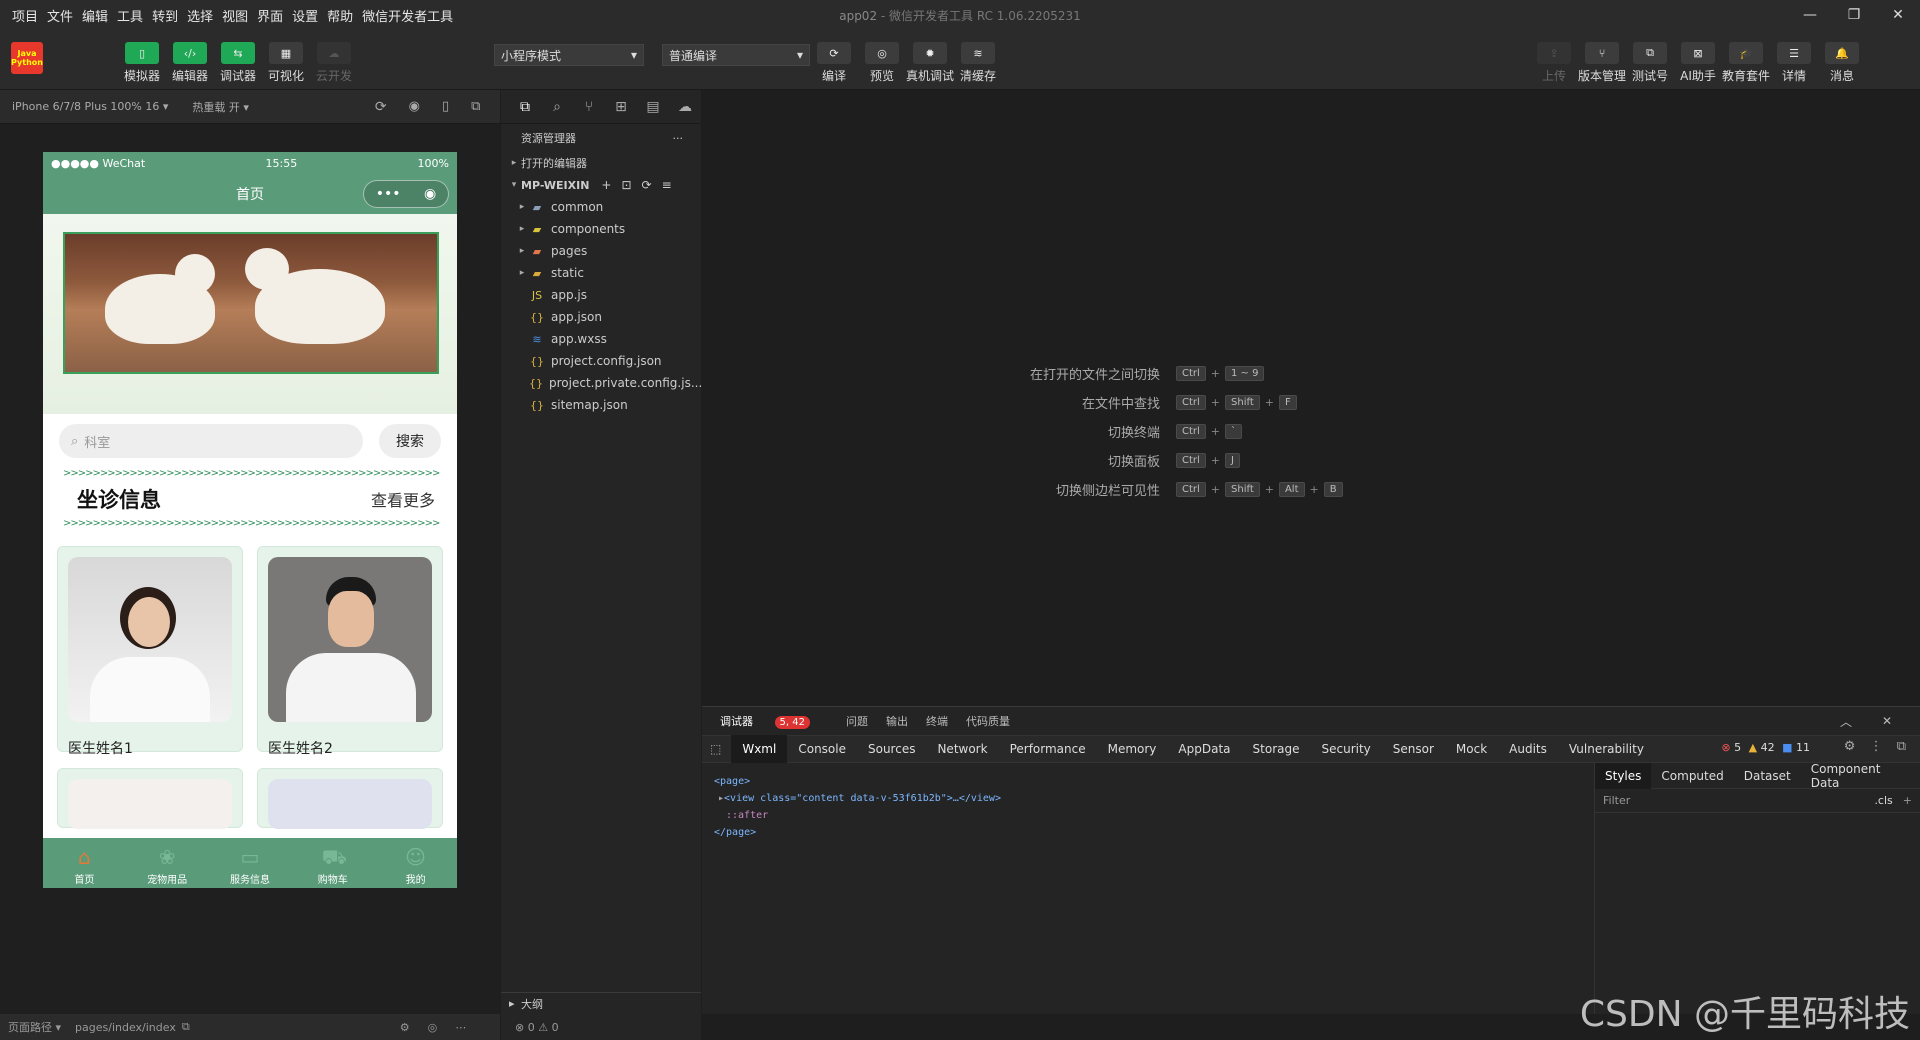  I want to click on add-style-icon: +, so click(1907, 800).